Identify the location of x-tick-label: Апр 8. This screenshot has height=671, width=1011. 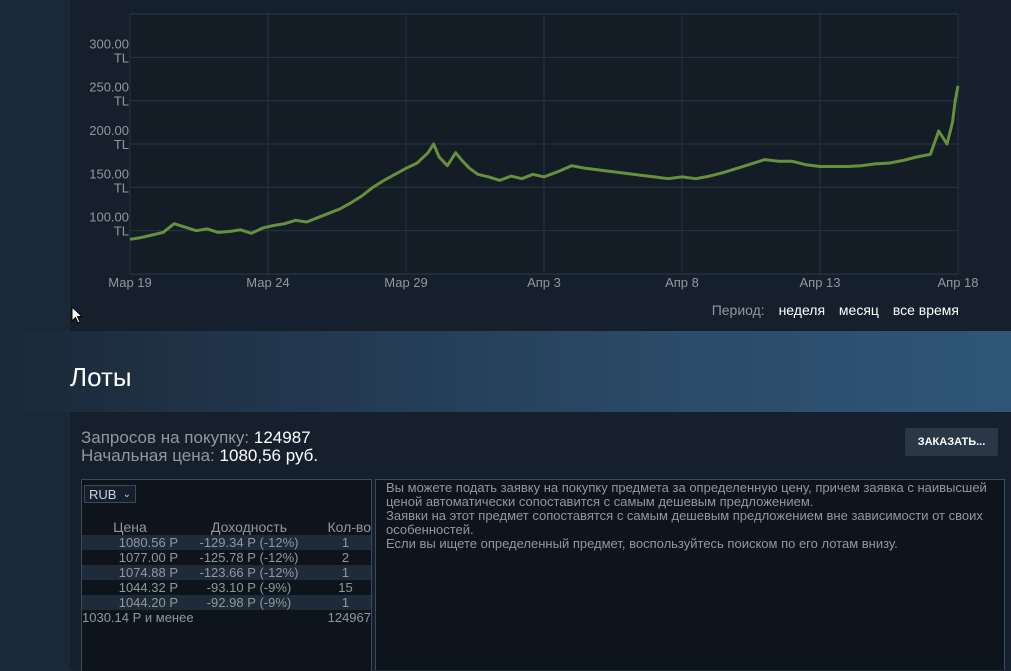
(682, 282).